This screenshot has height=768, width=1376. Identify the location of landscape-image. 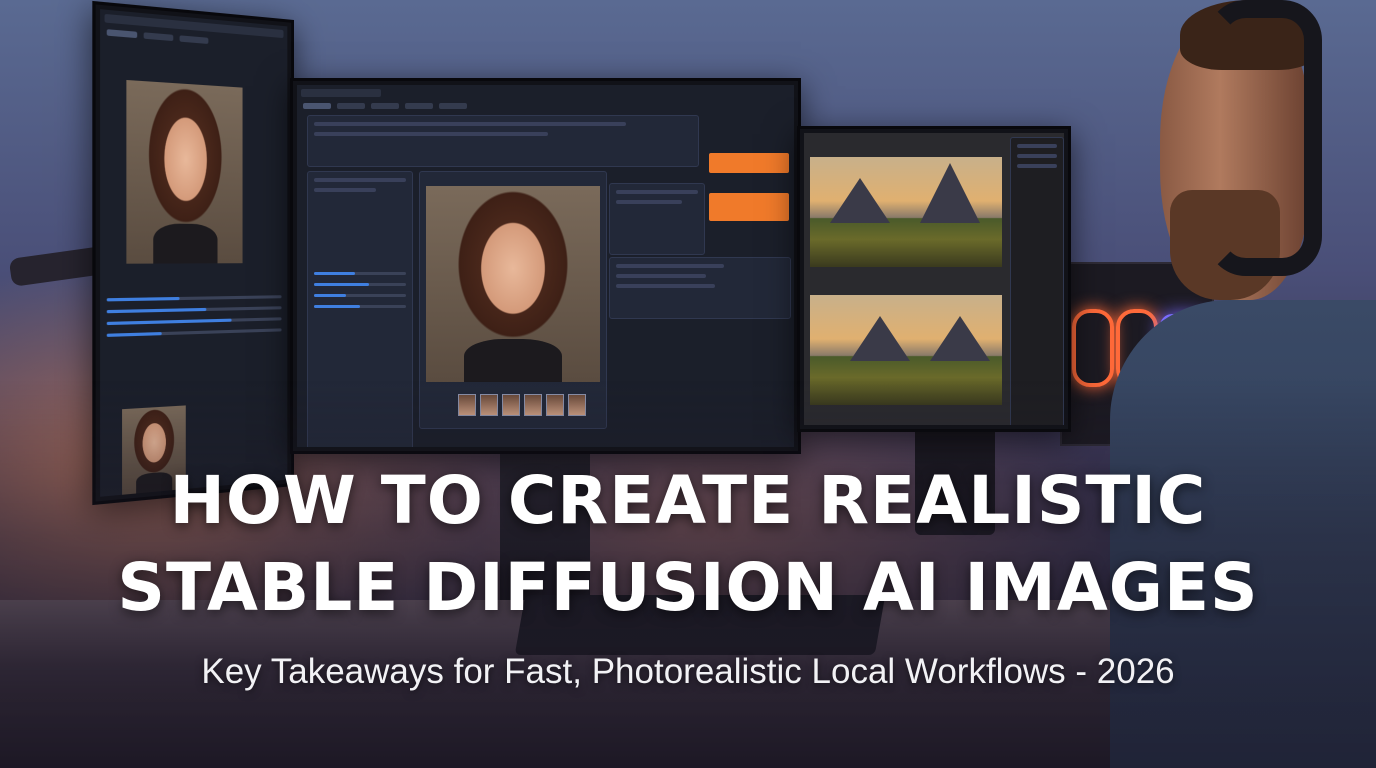
(906, 212).